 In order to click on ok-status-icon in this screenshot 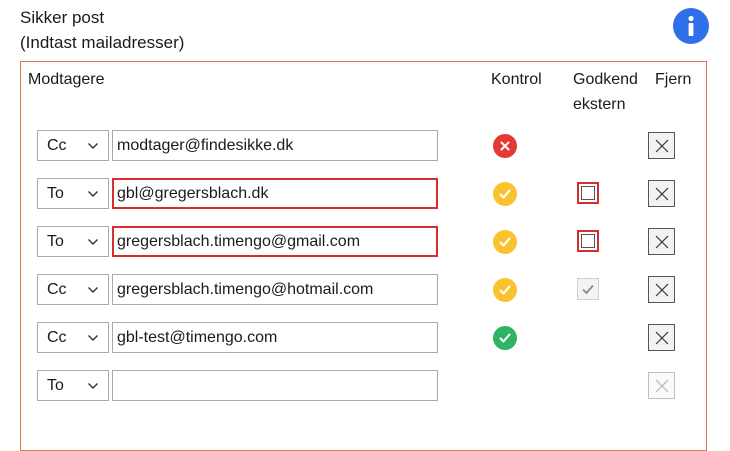, I will do `click(505, 338)`.